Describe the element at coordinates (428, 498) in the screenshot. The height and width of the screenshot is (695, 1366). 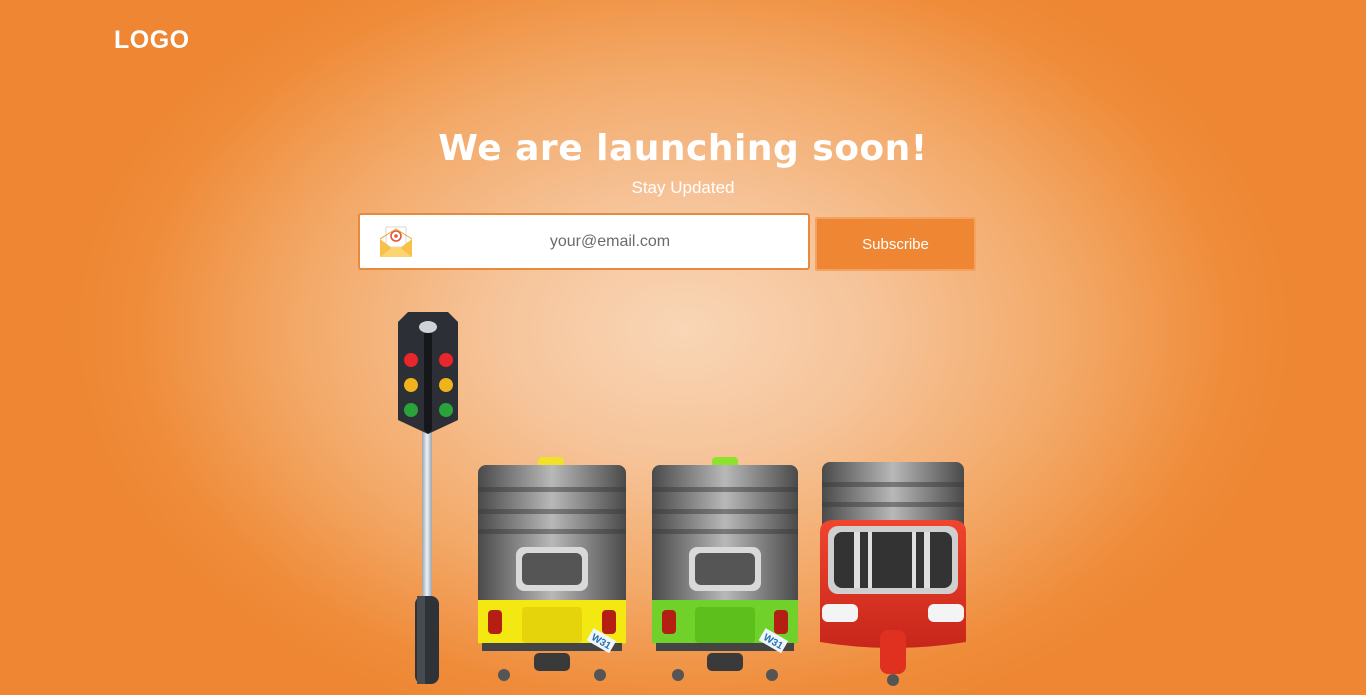
I see `traffic-light-icon` at that location.